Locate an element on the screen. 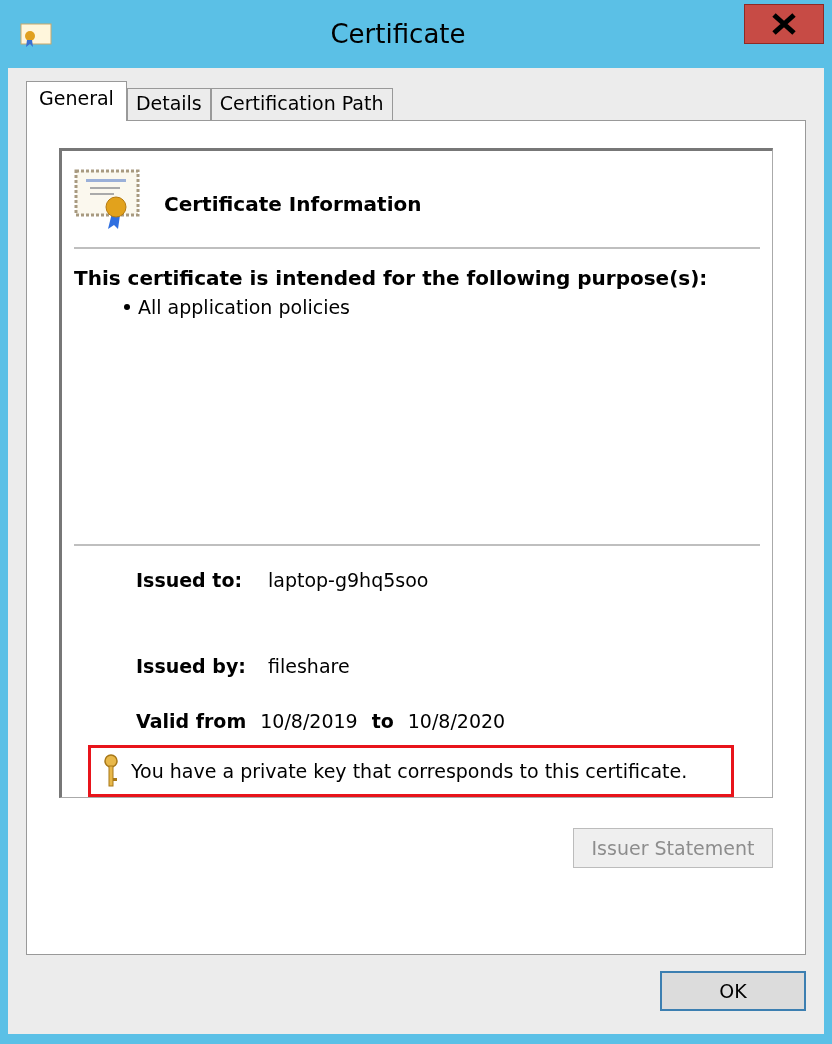 Image resolution: width=832 pixels, height=1044 pixels. section-title: Certificate Information is located at coordinates (293, 204).